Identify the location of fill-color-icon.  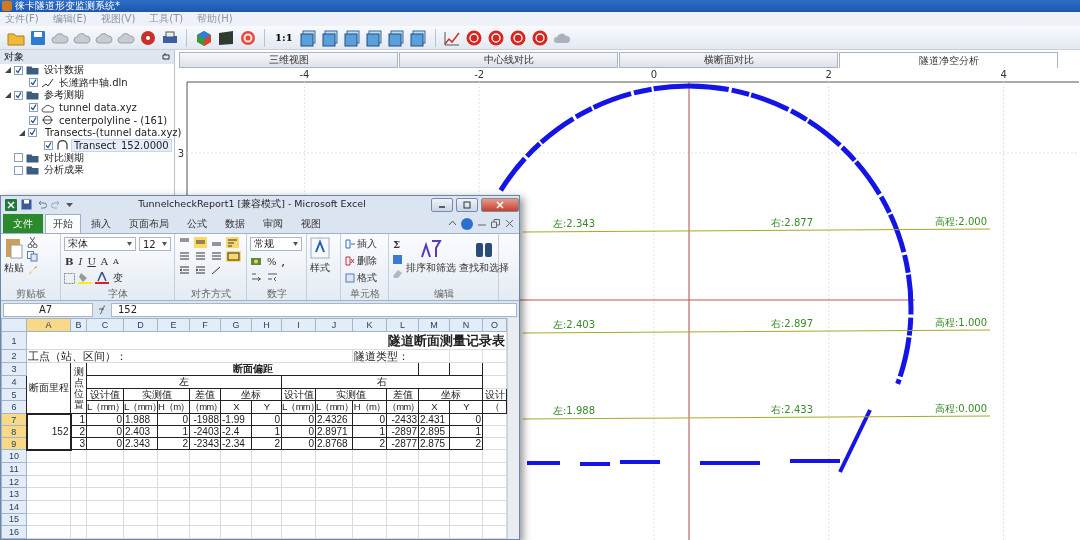
(85, 278).